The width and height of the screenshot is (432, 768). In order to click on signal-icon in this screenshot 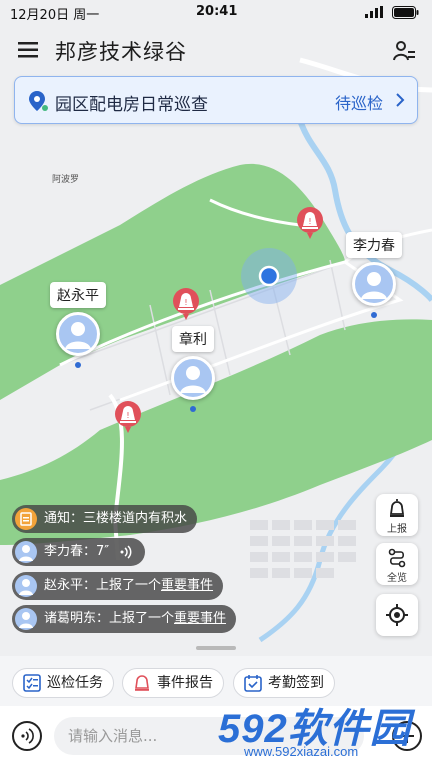, I will do `click(374, 12)`.